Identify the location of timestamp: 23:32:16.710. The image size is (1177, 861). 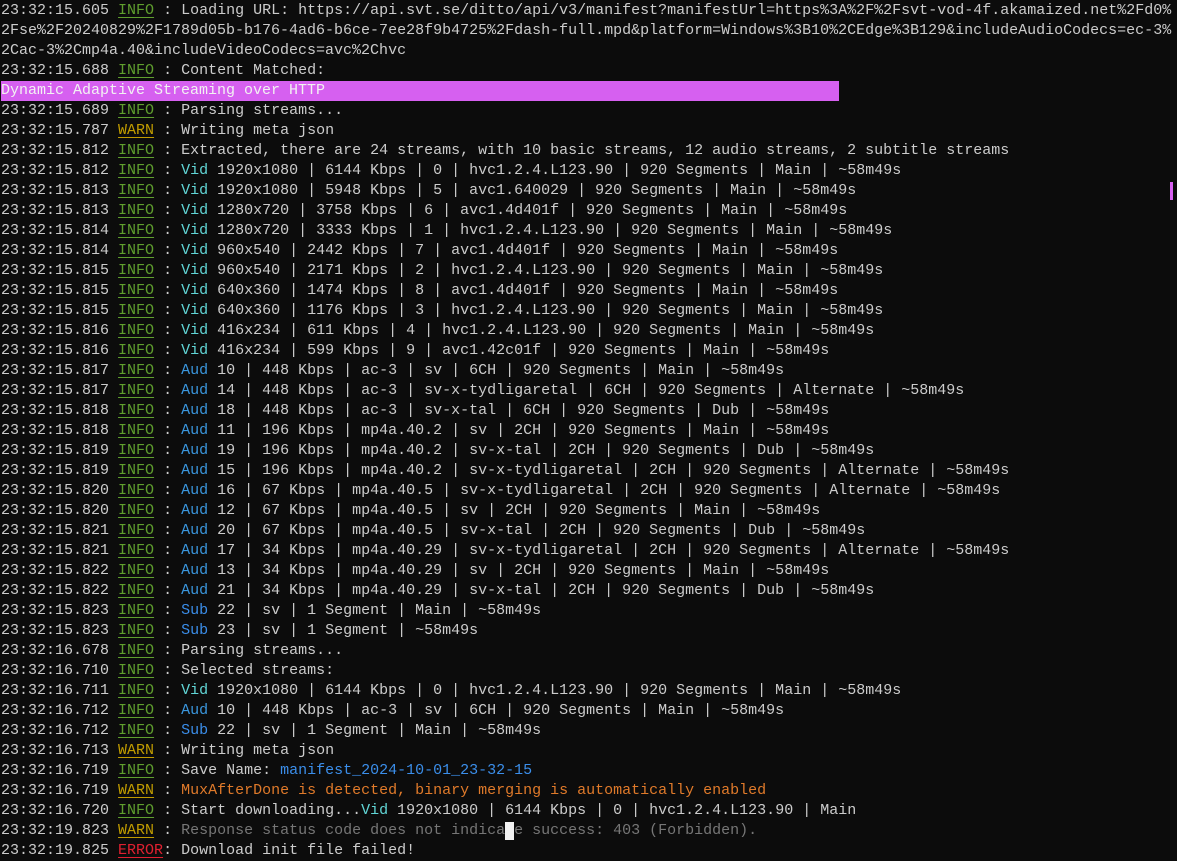
(55, 670).